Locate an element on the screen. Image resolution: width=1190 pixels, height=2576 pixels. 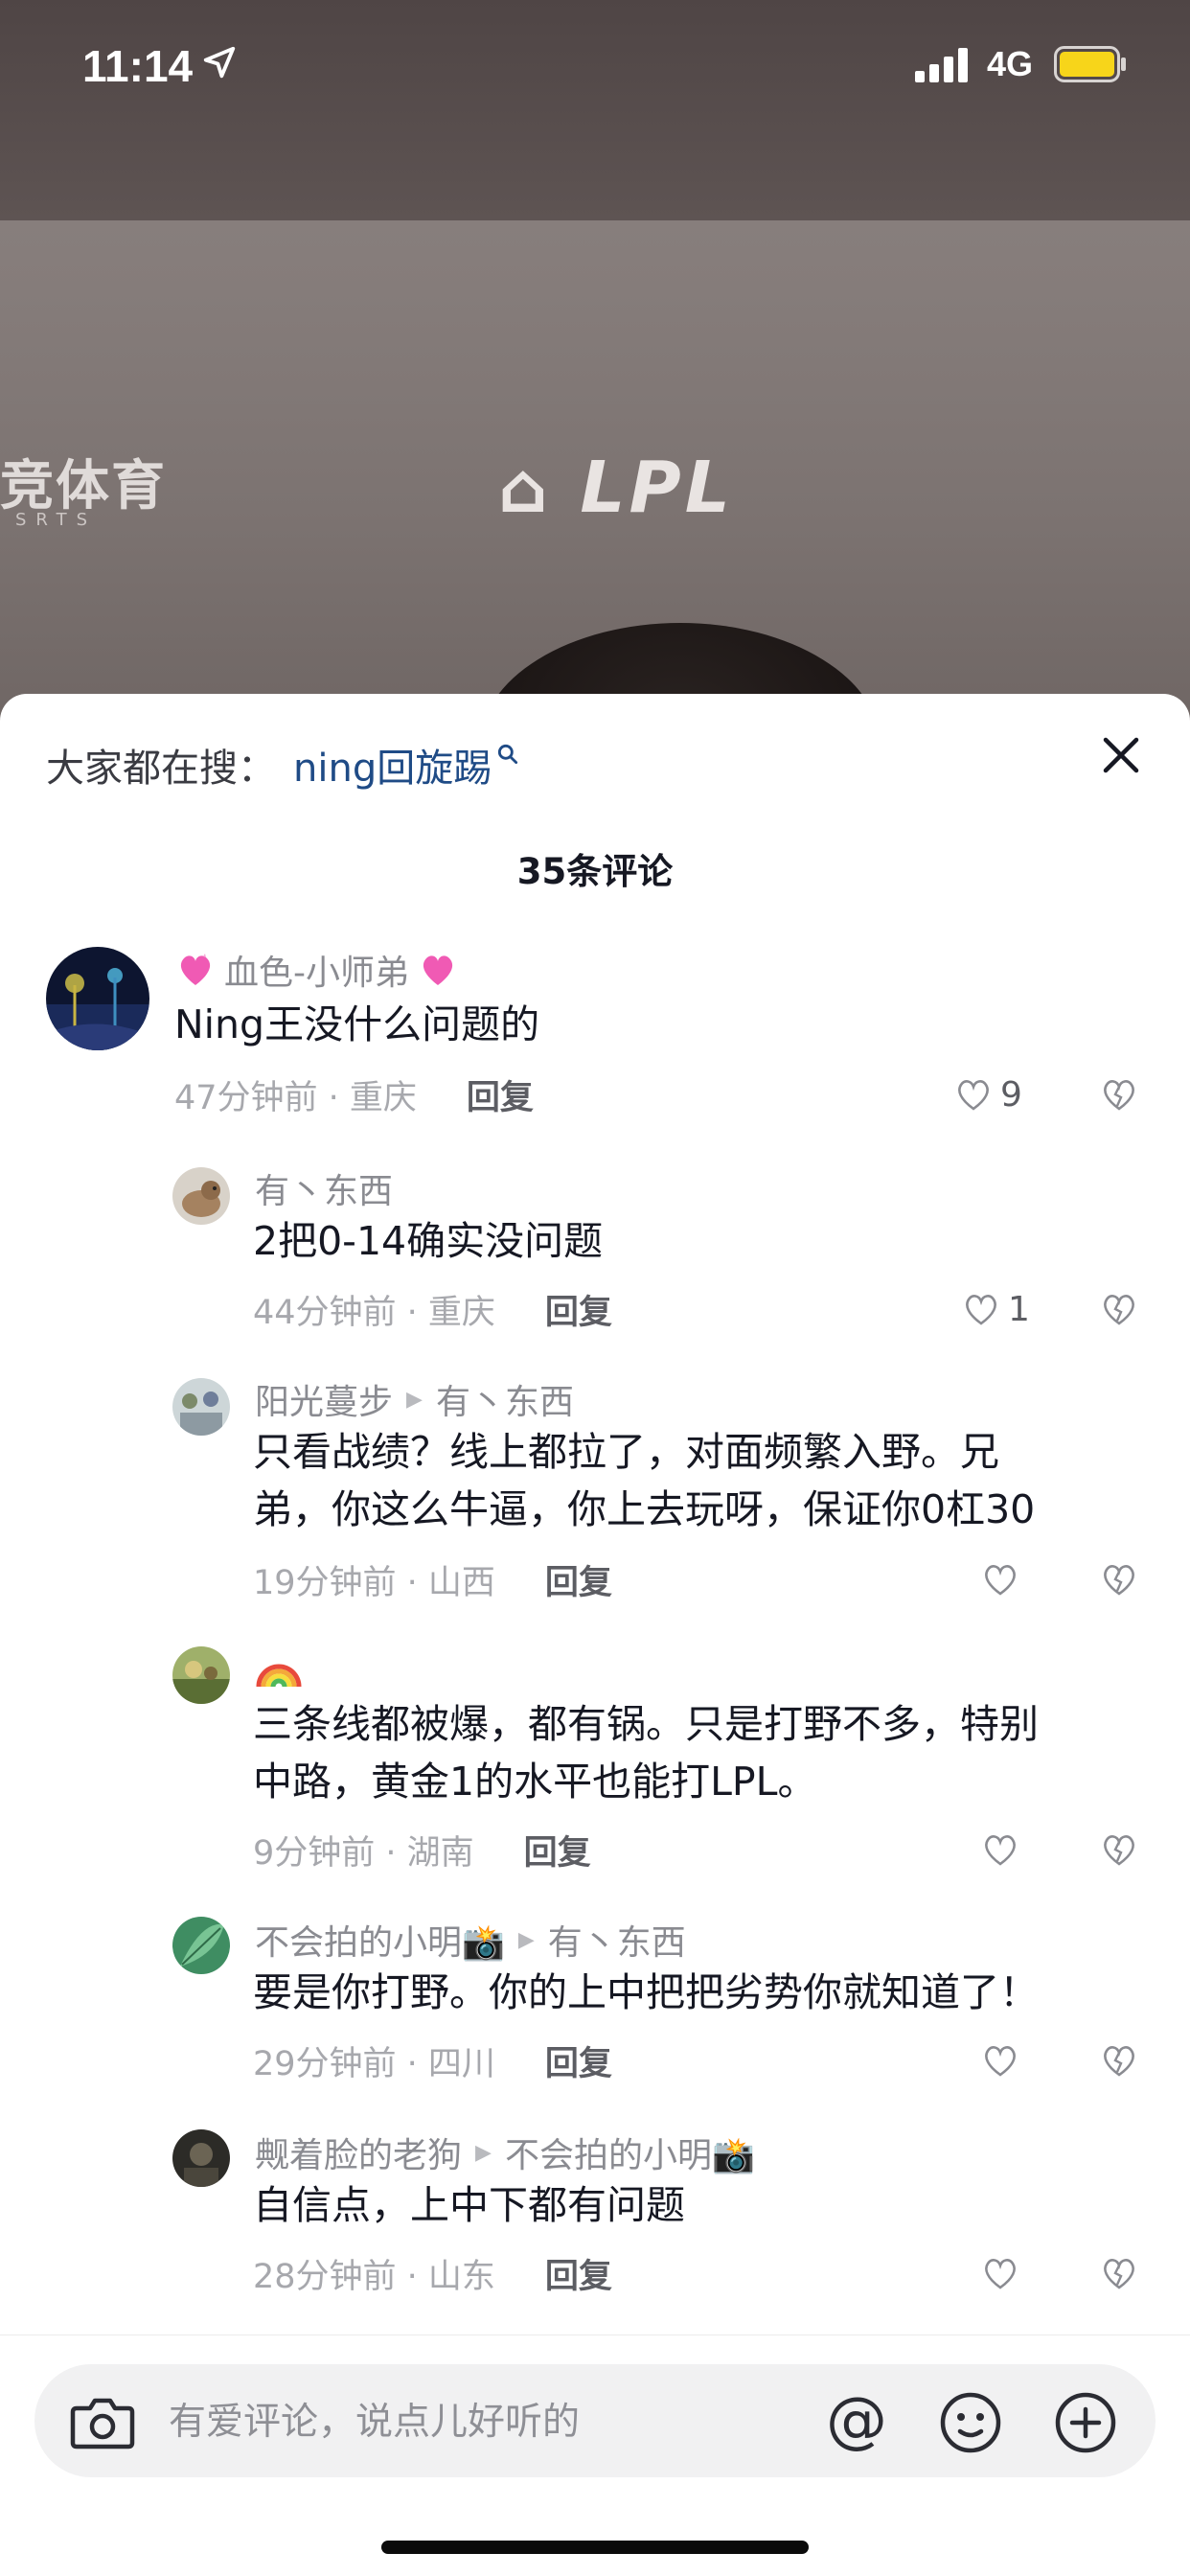
comment-input is located at coordinates (457, 2422).